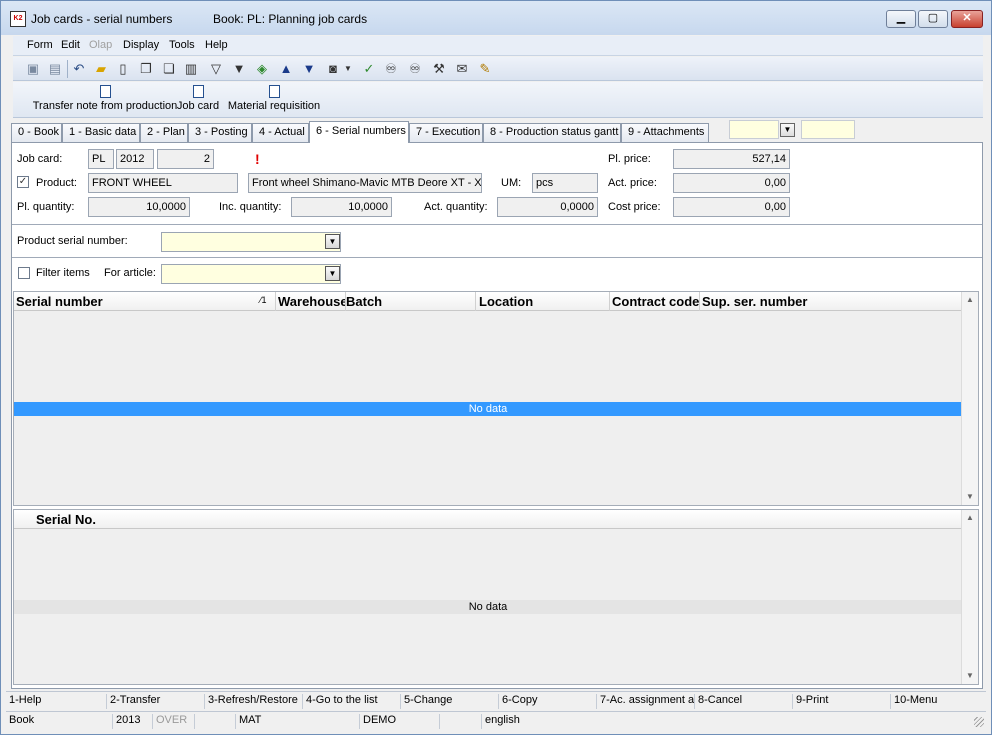  What do you see at coordinates (655, 301) in the screenshot?
I see `column-contract-code: Contract code` at bounding box center [655, 301].